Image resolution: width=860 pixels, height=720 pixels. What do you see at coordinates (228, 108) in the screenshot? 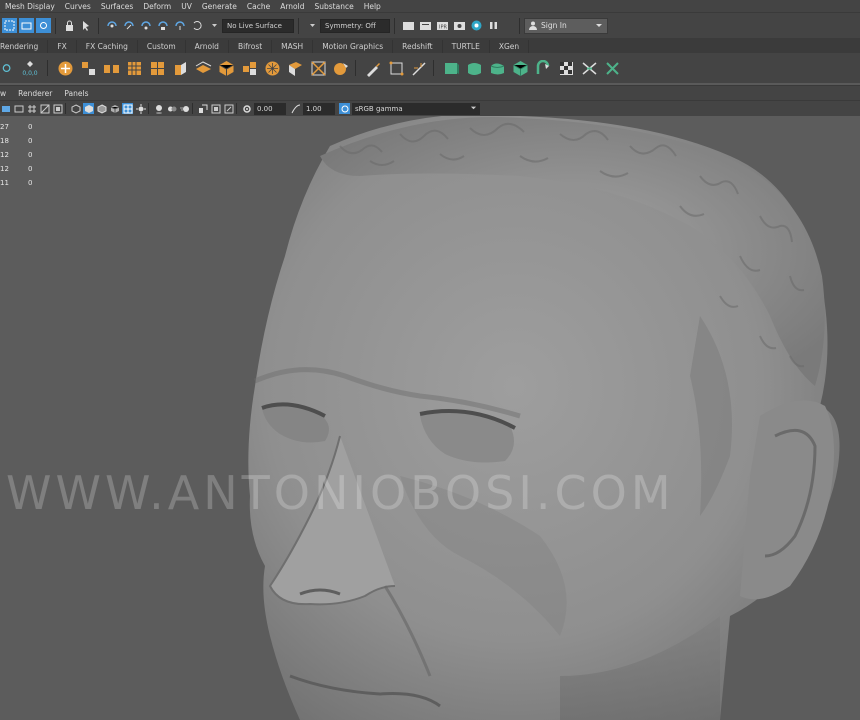
I see `frame-selected-icon` at bounding box center [228, 108].